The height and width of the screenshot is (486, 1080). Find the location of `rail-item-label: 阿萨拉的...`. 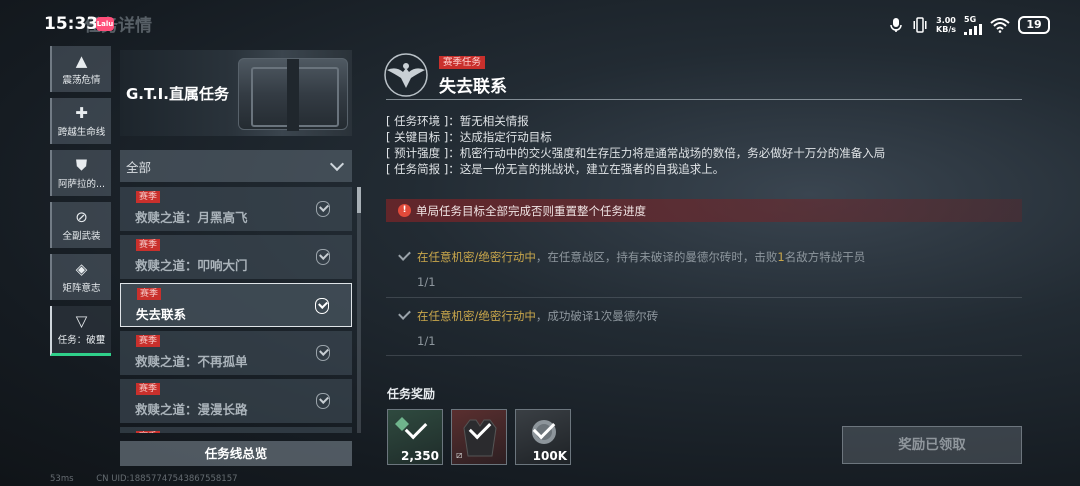

rail-item-label: 阿萨拉的... is located at coordinates (81, 184).